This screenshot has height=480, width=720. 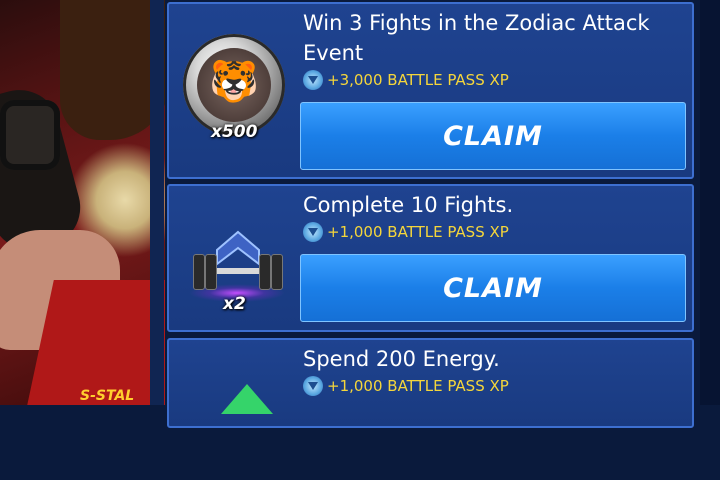 What do you see at coordinates (157, 202) in the screenshot?
I see `scroll-track` at bounding box center [157, 202].